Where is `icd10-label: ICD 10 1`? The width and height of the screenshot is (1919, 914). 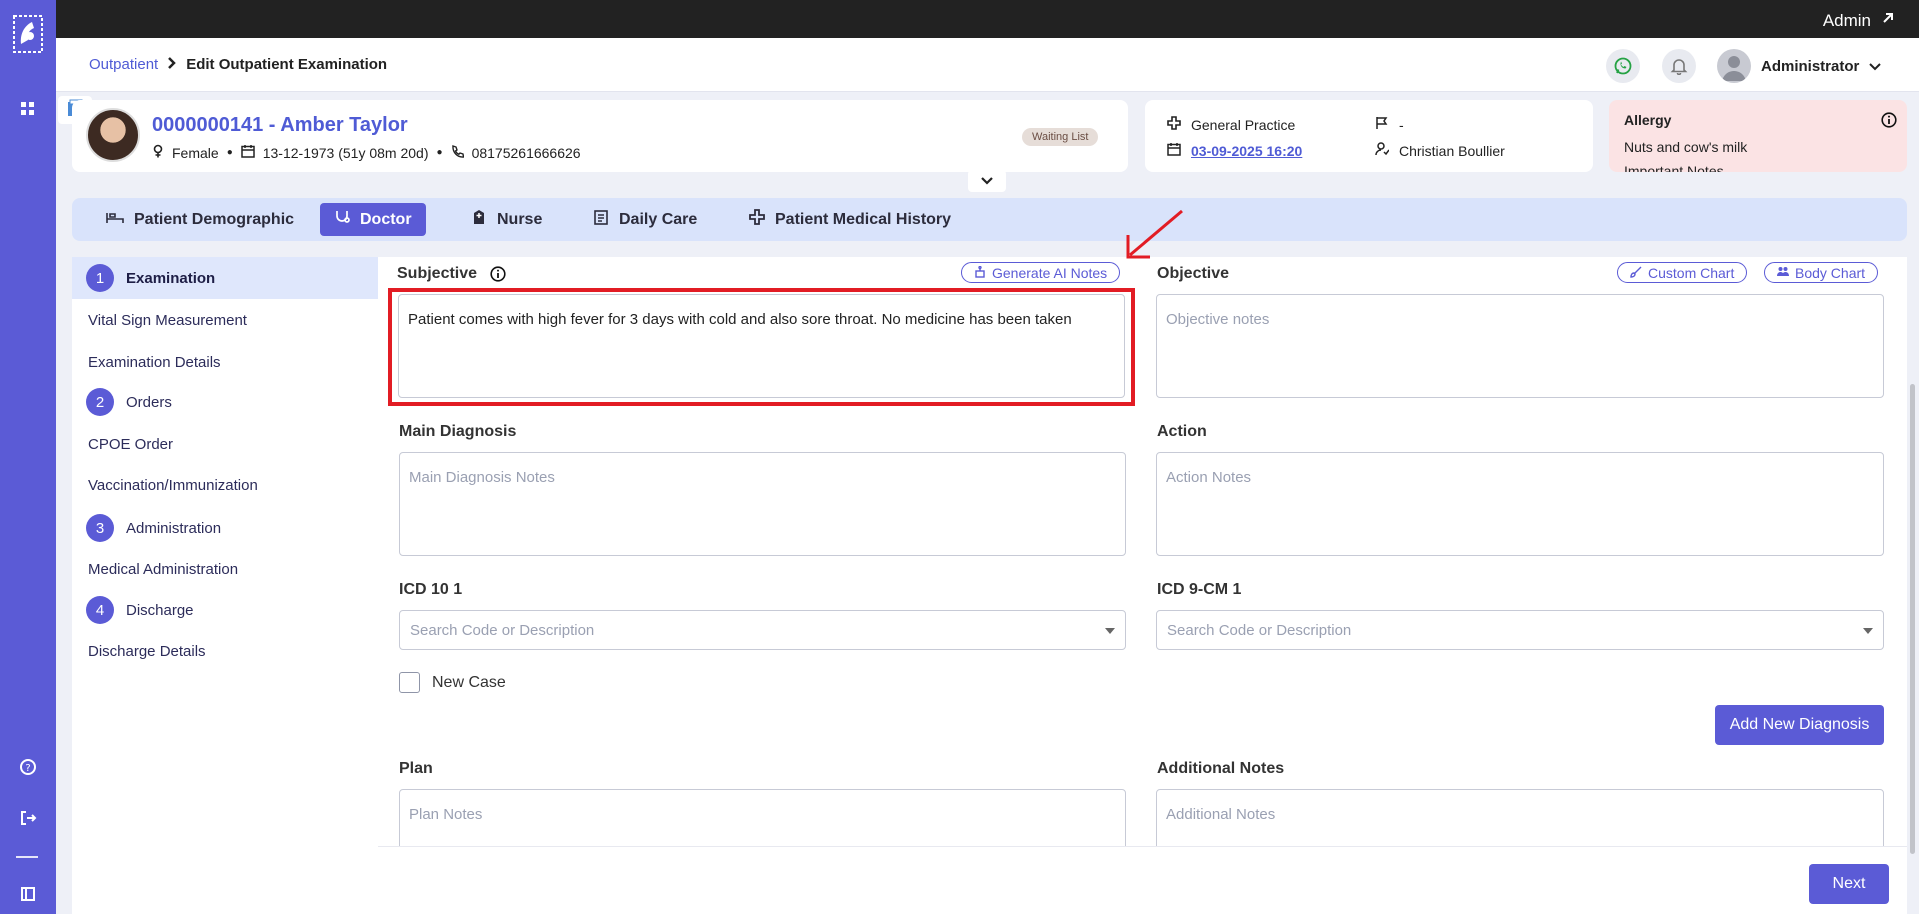 icd10-label: ICD 10 1 is located at coordinates (431, 589).